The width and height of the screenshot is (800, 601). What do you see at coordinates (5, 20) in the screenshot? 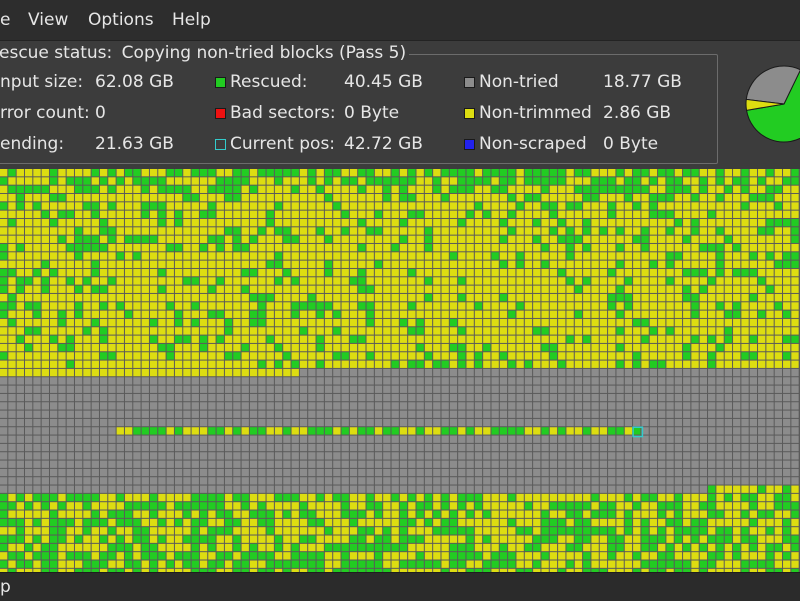
I see `menu-file: e` at bounding box center [5, 20].